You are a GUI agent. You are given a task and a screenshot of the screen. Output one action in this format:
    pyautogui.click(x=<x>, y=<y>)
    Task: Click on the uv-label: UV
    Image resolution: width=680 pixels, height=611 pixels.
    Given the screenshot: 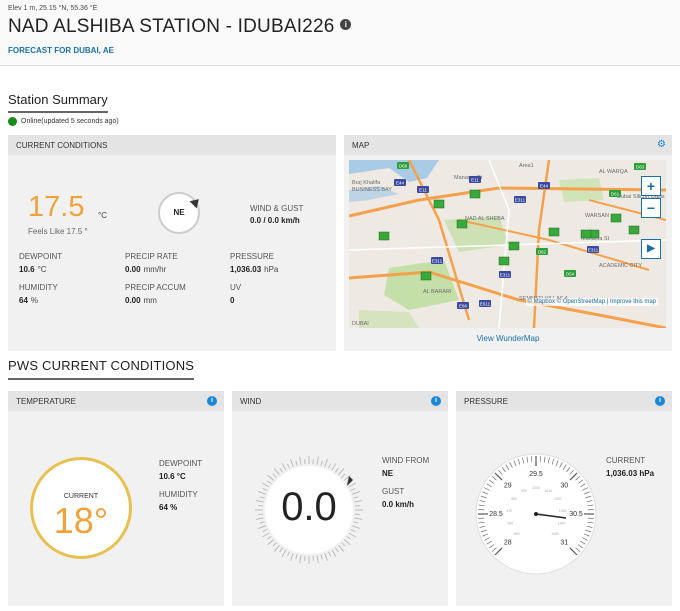 What is the action you would take?
    pyautogui.click(x=236, y=287)
    